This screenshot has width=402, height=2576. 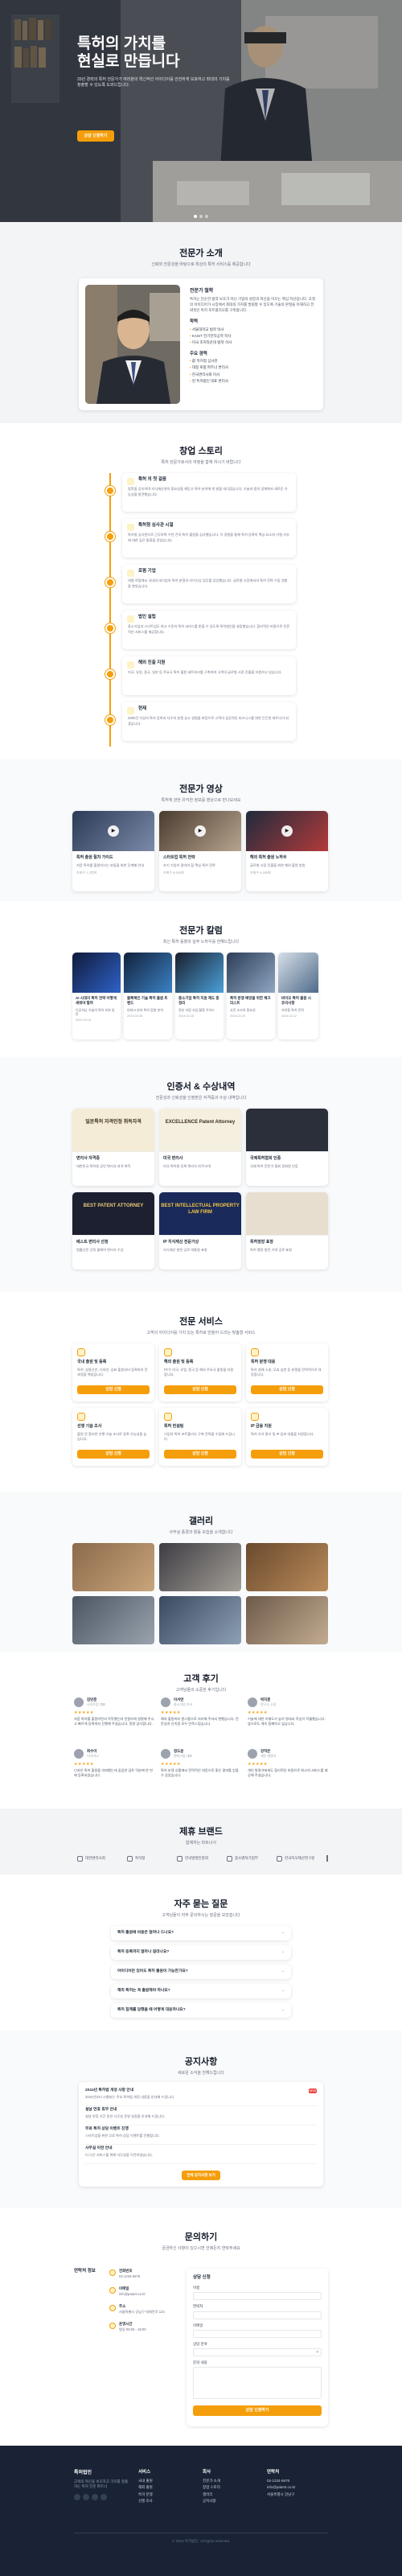 I want to click on cert-description: 법률신문 선정 올해의 변리사 수상, so click(x=100, y=1249).